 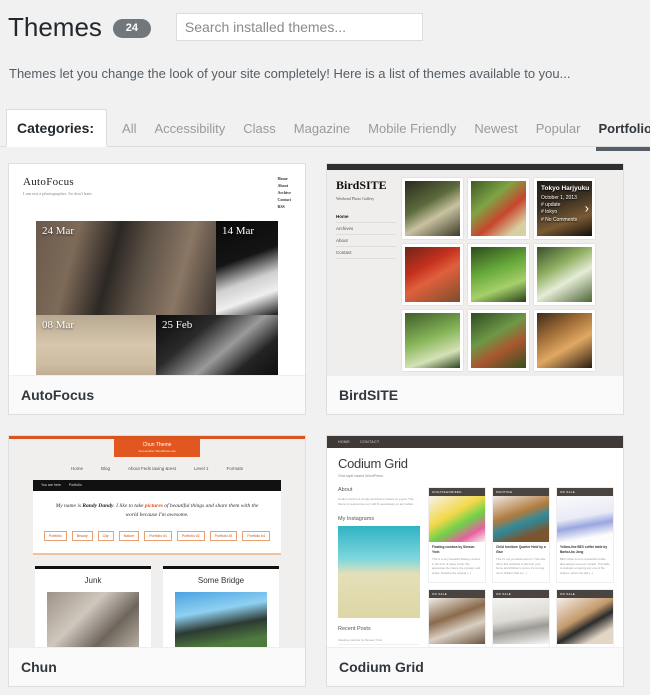 What do you see at coordinates (129, 134) in the screenshot?
I see `tab-all: All` at bounding box center [129, 134].